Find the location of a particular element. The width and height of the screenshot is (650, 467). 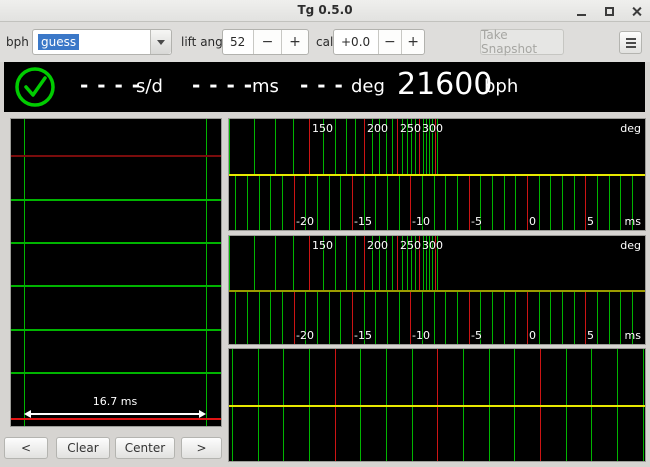

bph-display-value: 21600 is located at coordinates (445, 84).